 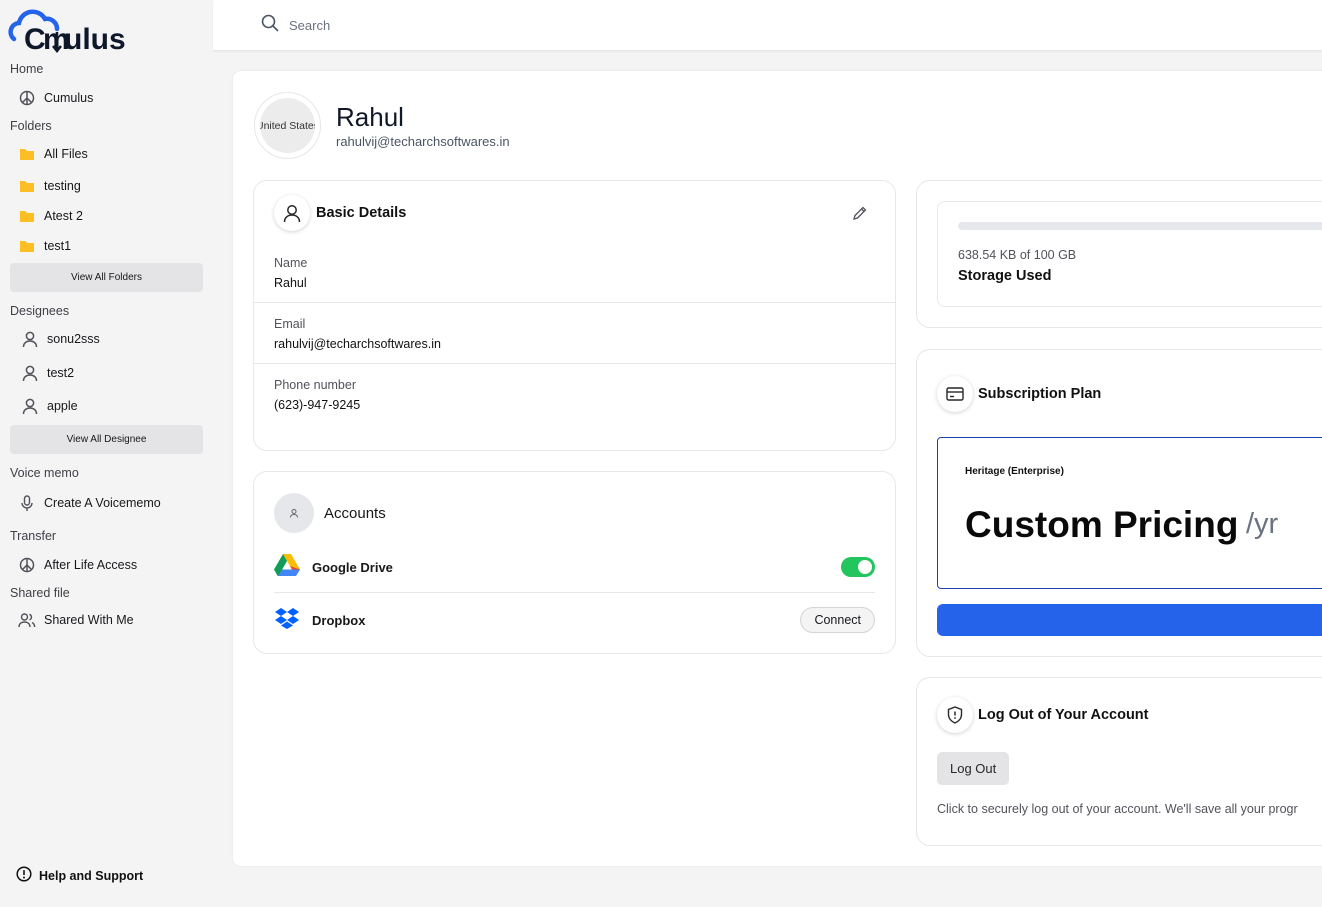 I want to click on sidebar-item-label: test2, so click(x=61, y=373).